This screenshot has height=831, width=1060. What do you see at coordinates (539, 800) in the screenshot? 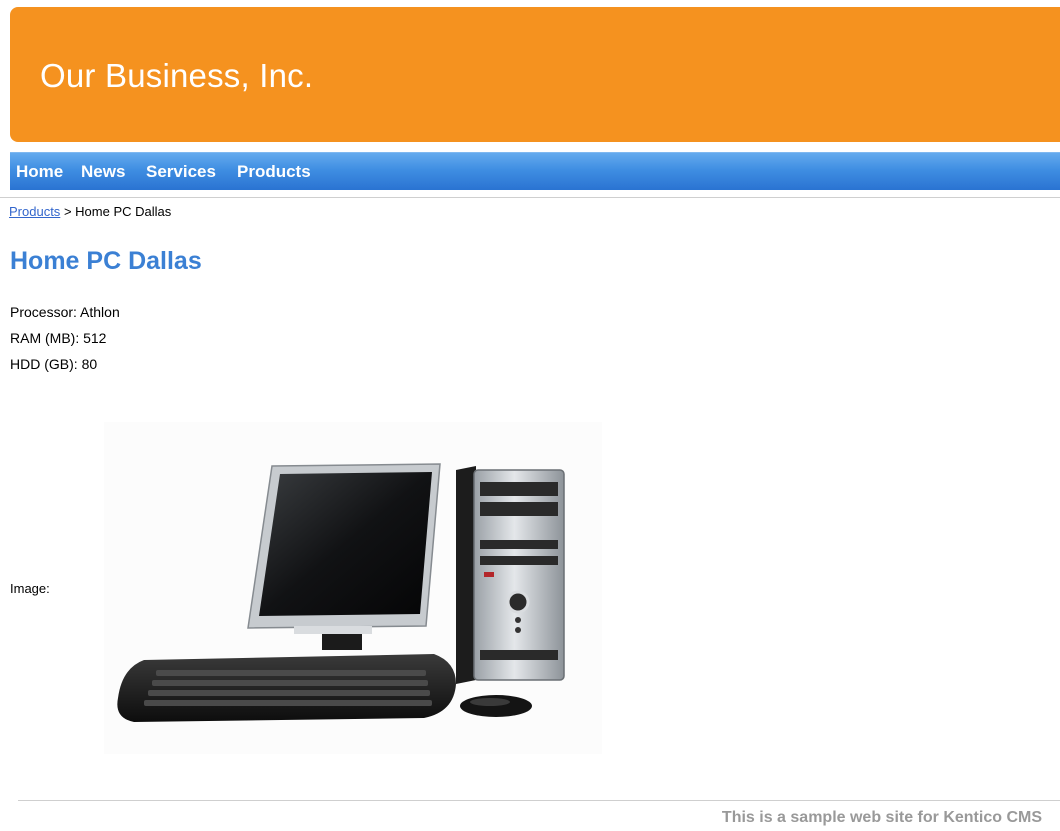
I see `footer-divider` at bounding box center [539, 800].